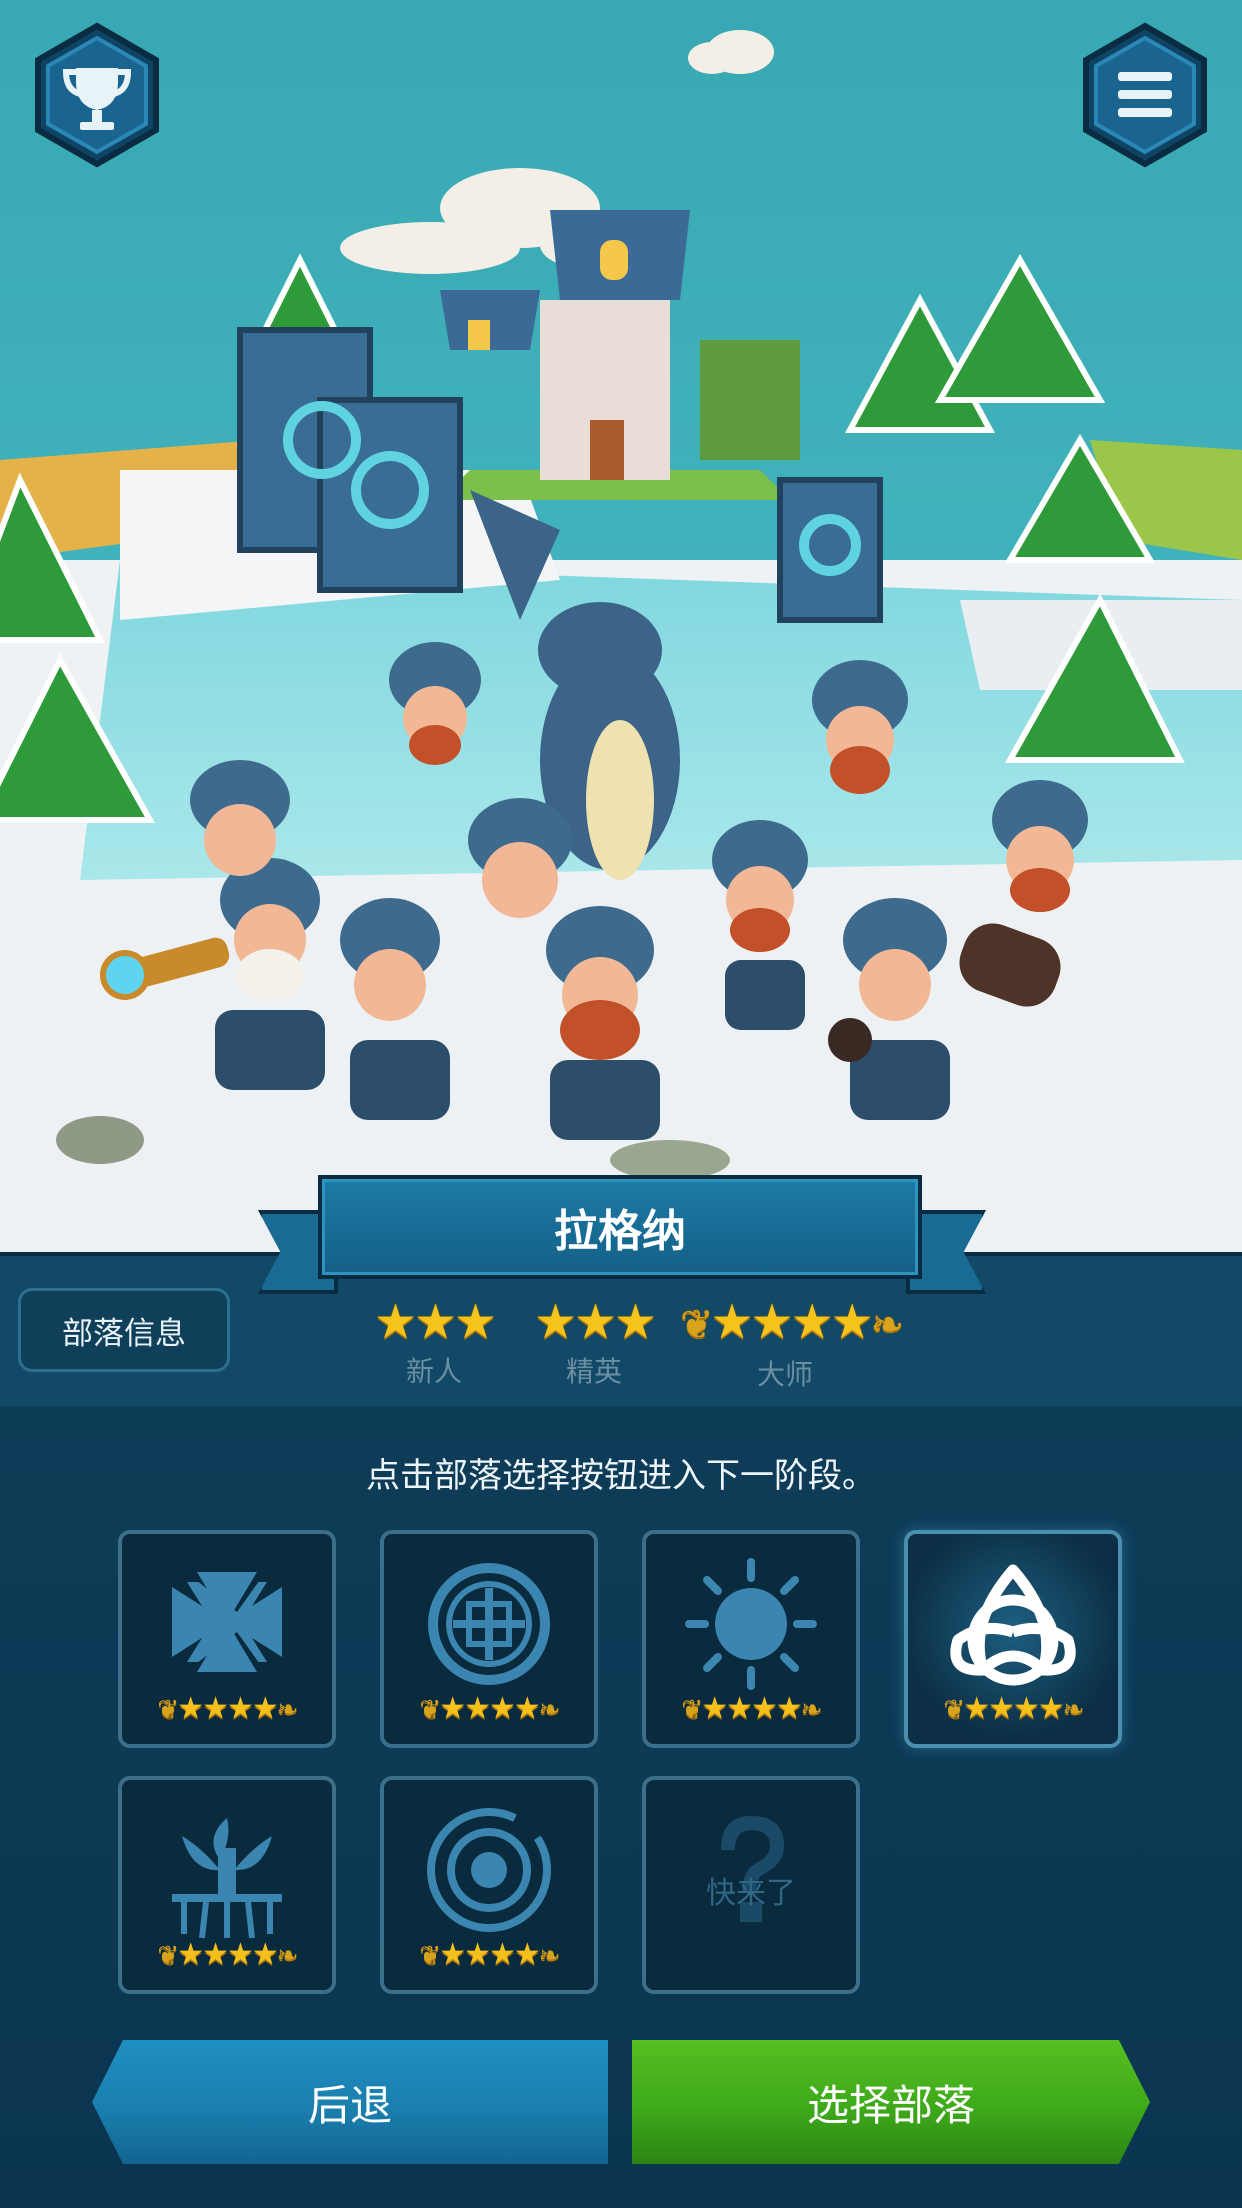  Describe the element at coordinates (97, 95) in the screenshot. I see `trophy-button` at that location.